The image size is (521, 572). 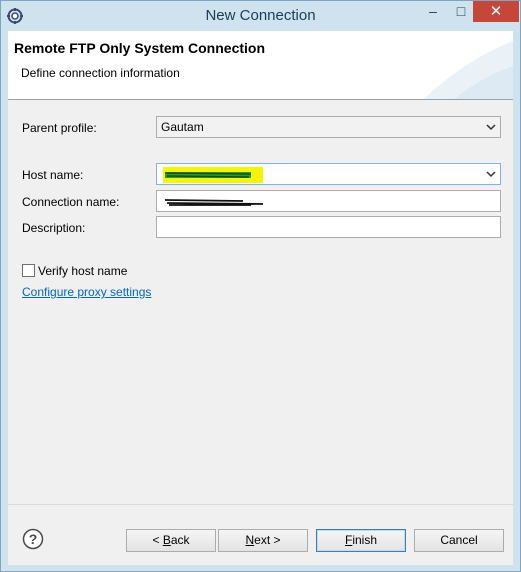 What do you see at coordinates (180, 540) in the screenshot?
I see `back-label-rest: ack` at bounding box center [180, 540].